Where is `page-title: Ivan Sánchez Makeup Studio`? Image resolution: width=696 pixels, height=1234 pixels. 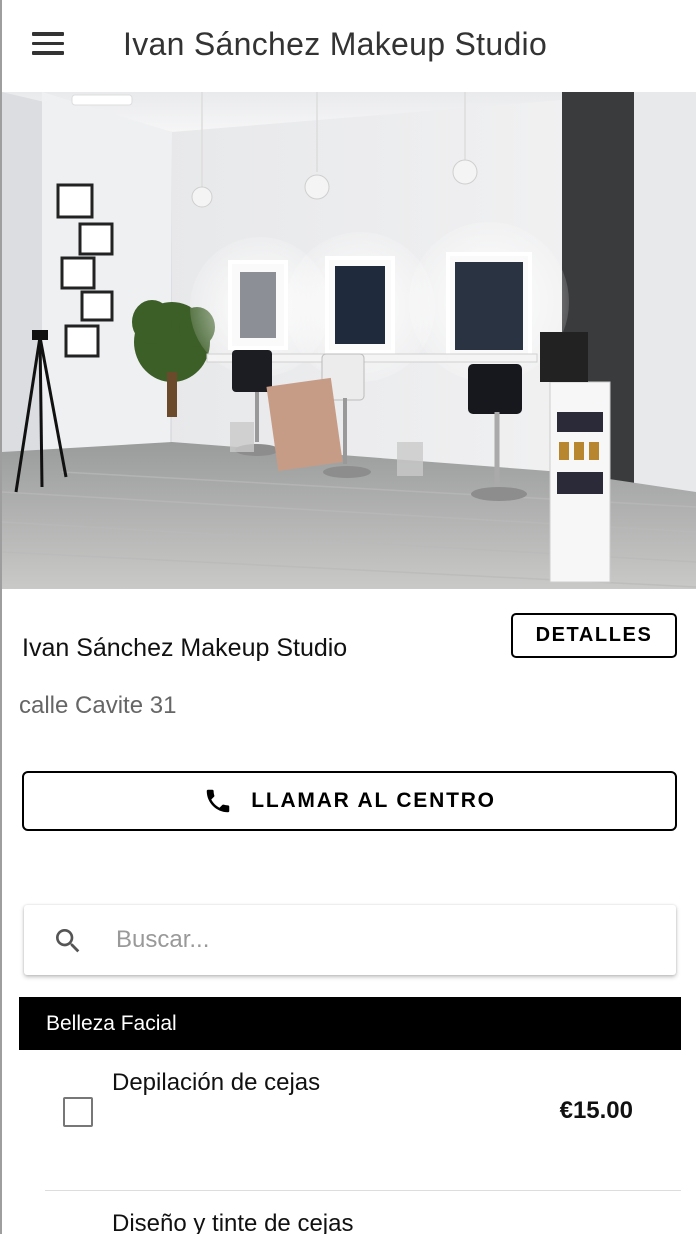 page-title: Ivan Sánchez Makeup Studio is located at coordinates (335, 44).